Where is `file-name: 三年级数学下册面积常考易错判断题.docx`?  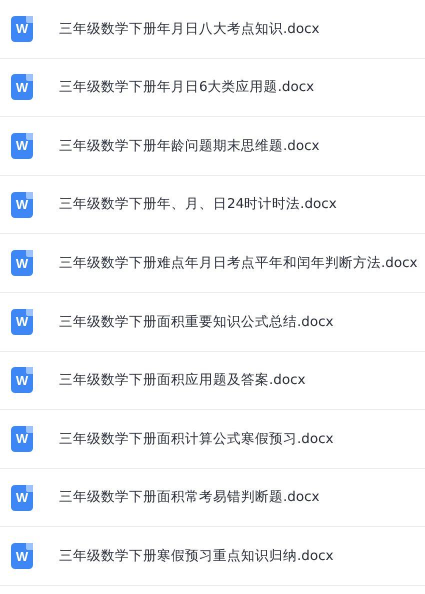 file-name: 三年级数学下册面积常考易错判断题.docx is located at coordinates (189, 497).